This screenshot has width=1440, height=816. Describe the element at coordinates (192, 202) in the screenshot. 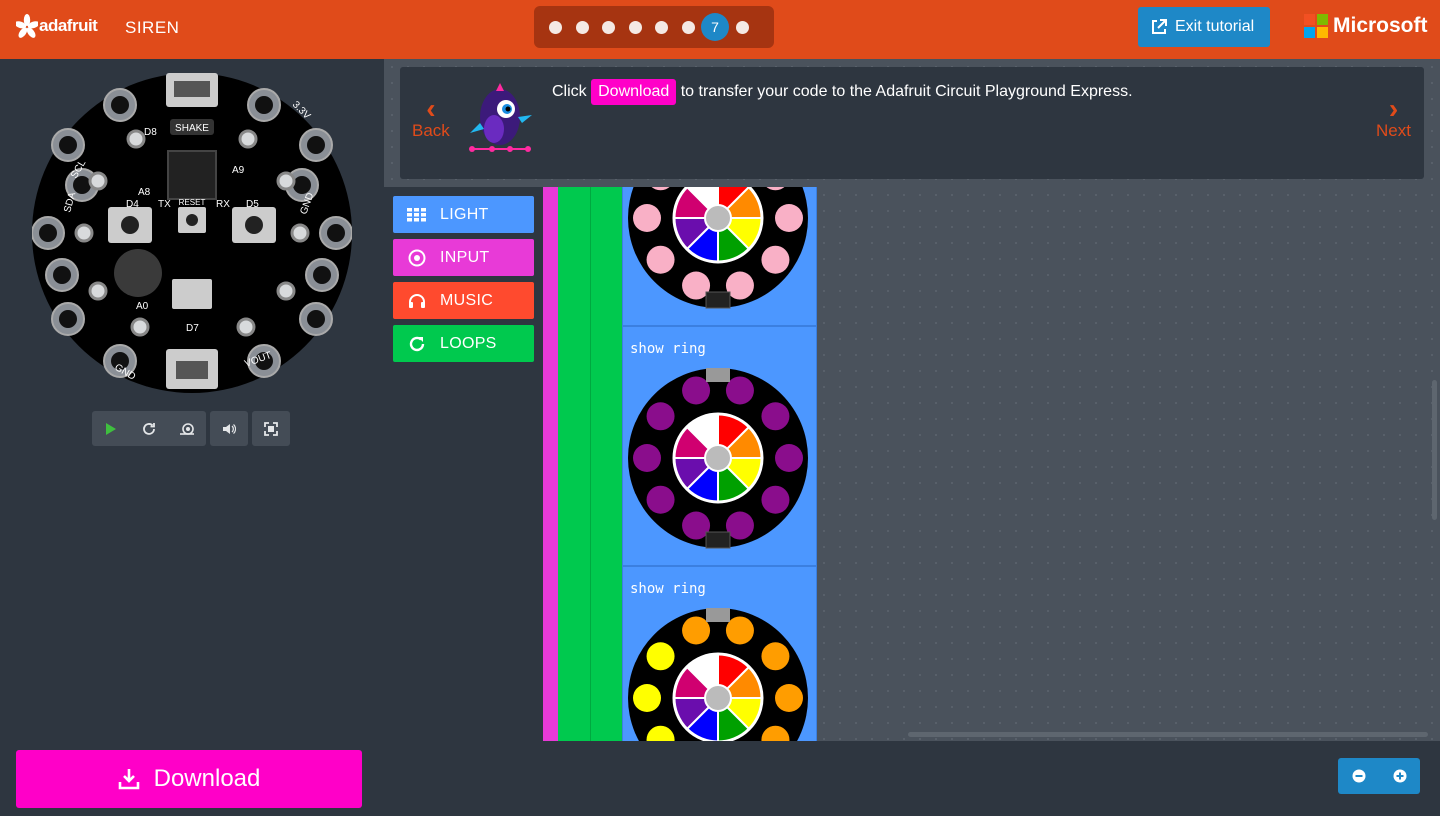

I see `reset-label: RESET` at that location.